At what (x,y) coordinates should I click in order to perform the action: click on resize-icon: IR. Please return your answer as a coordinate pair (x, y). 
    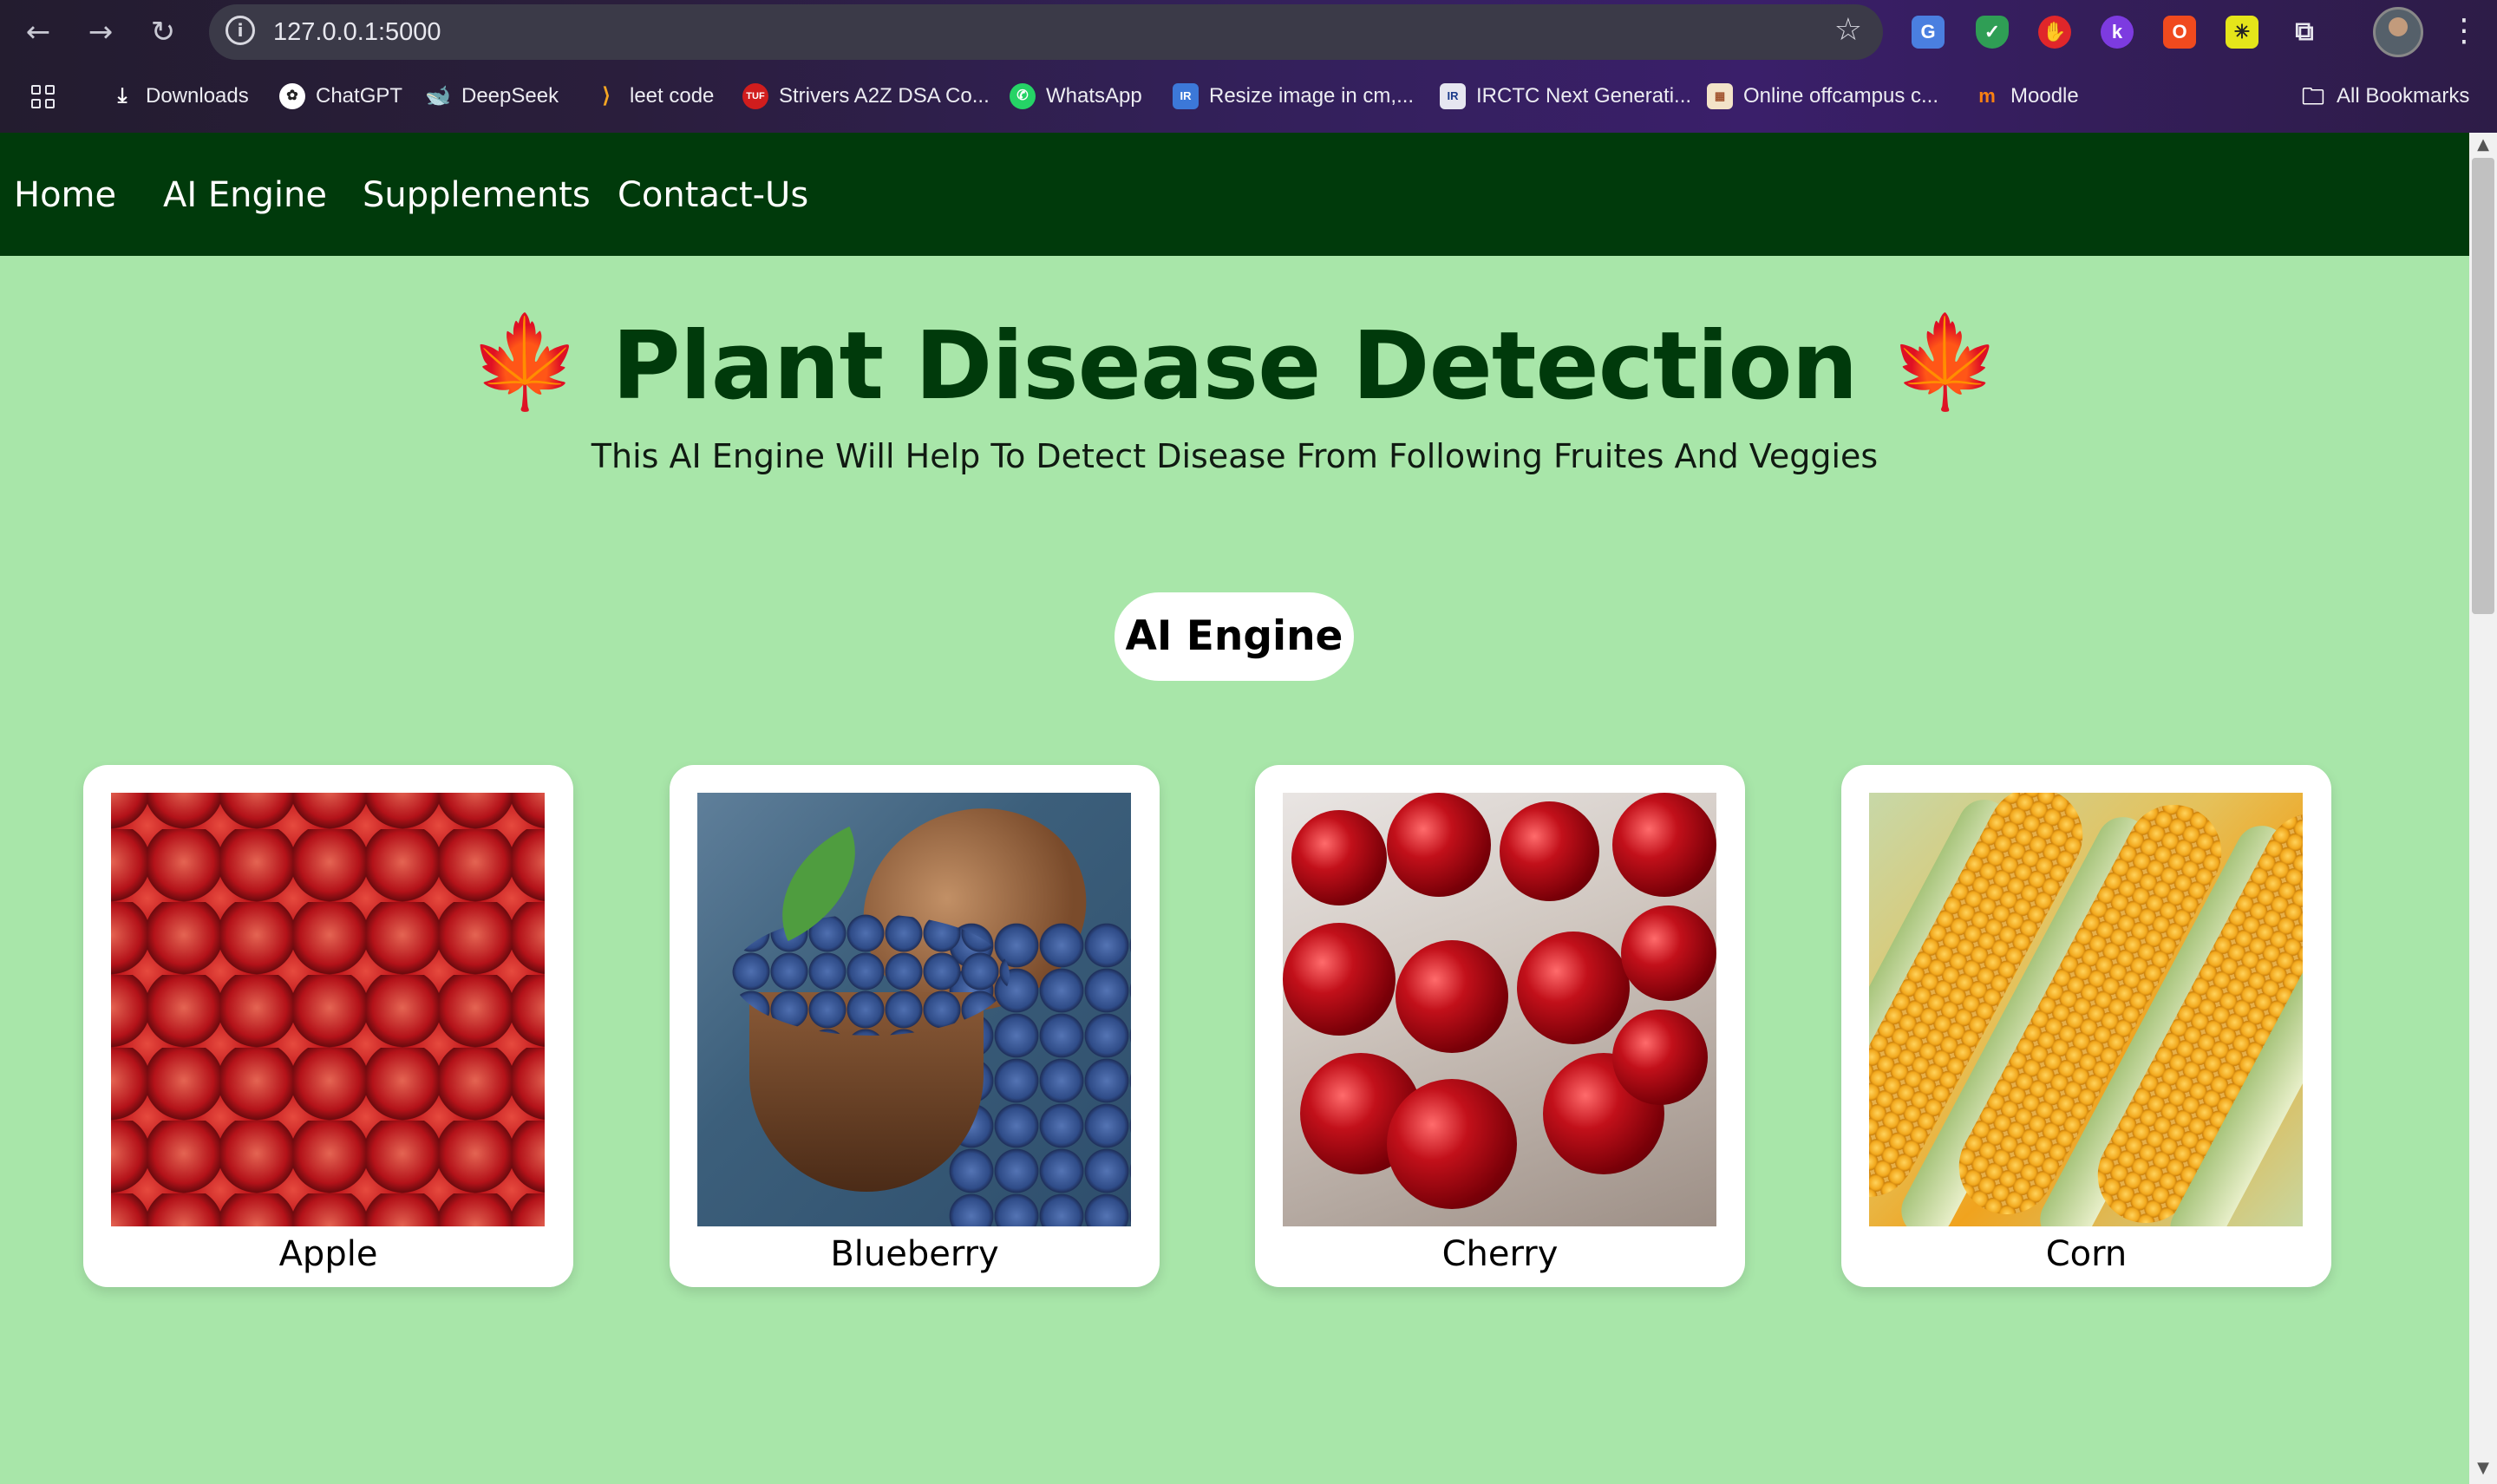
    Looking at the image, I should click on (1186, 96).